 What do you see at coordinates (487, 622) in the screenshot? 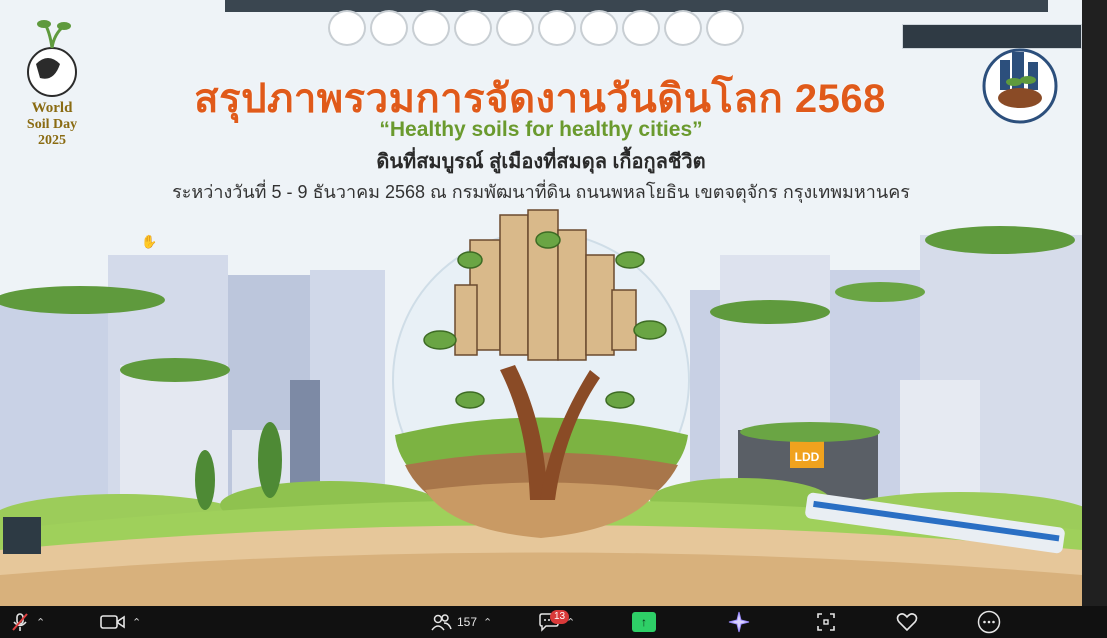
I see `participants-options-caret: ⌃` at bounding box center [487, 622].